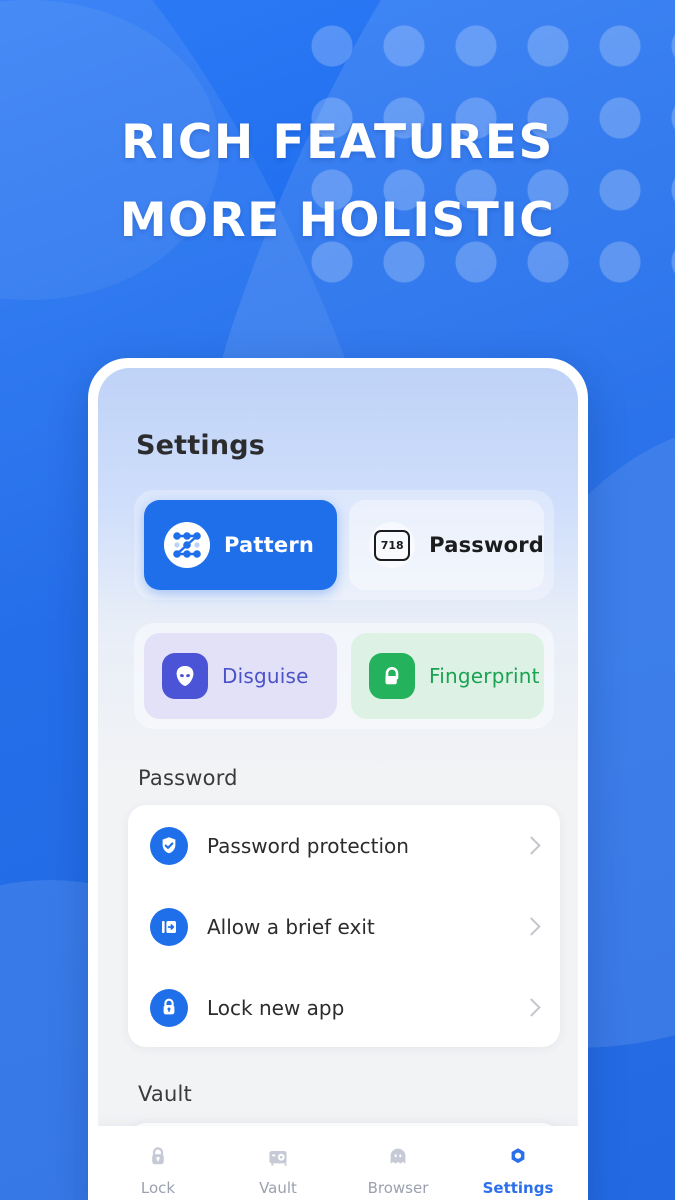 This screenshot has width=675, height=1200. What do you see at coordinates (265, 676) in the screenshot?
I see `lock-method-disguise-label: Disguise` at bounding box center [265, 676].